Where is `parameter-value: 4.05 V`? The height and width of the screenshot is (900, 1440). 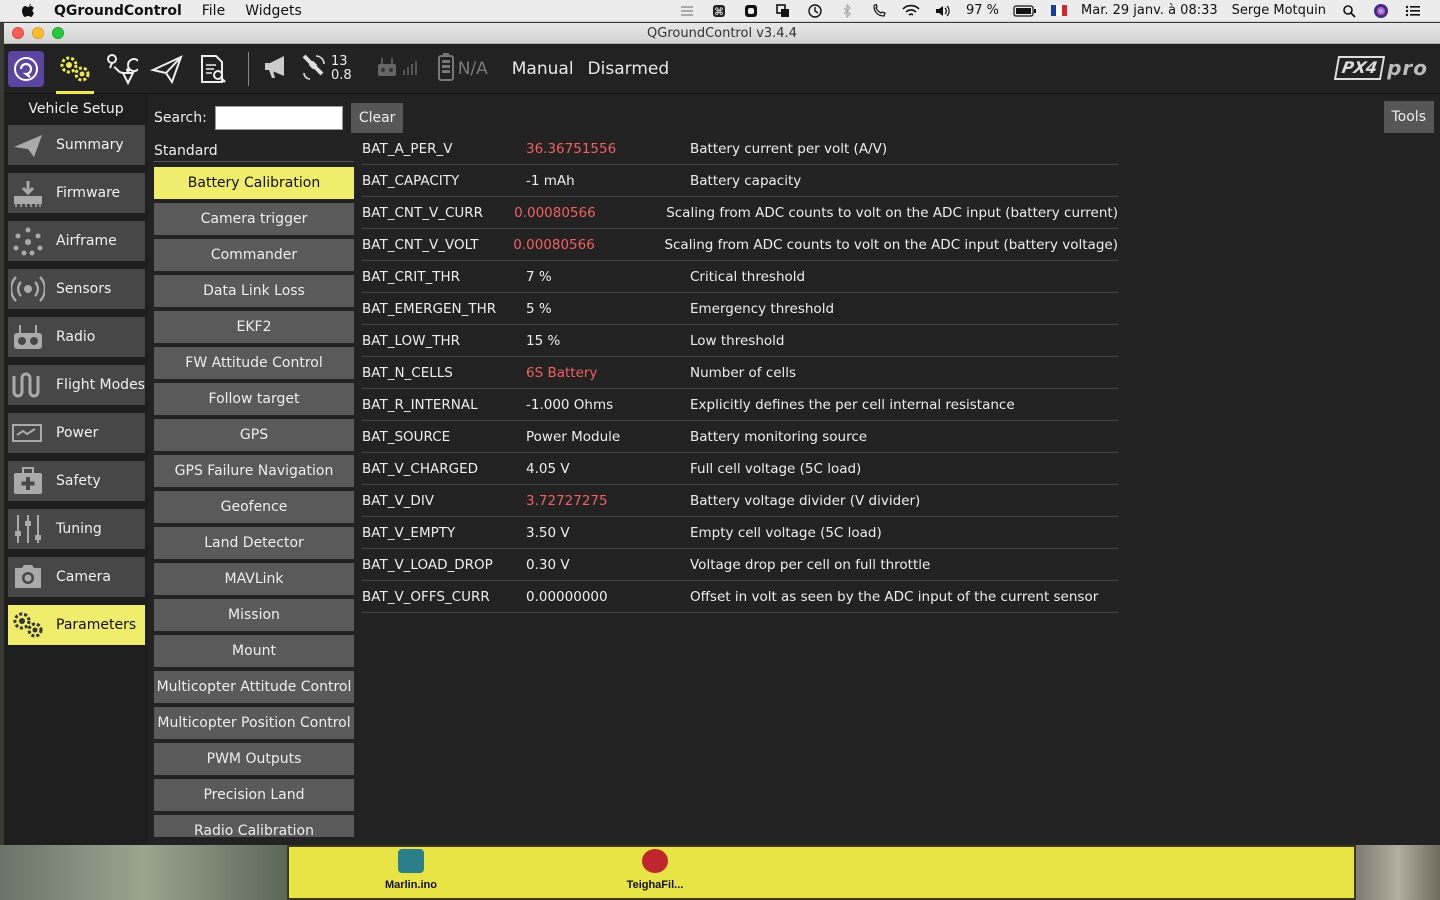
parameter-value: 4.05 V is located at coordinates (608, 469).